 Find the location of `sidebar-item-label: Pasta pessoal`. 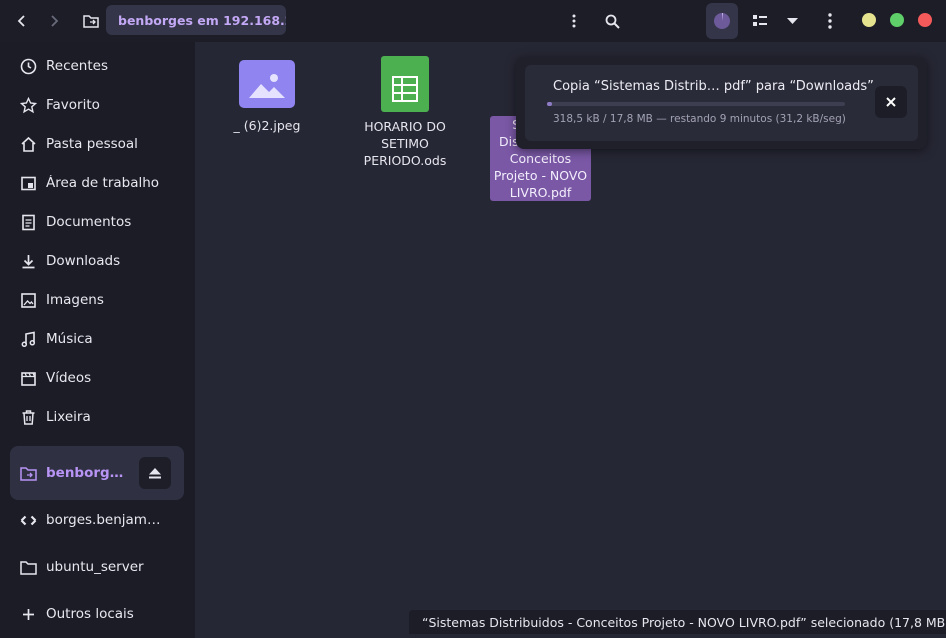

sidebar-item-label: Pasta pessoal is located at coordinates (92, 144).